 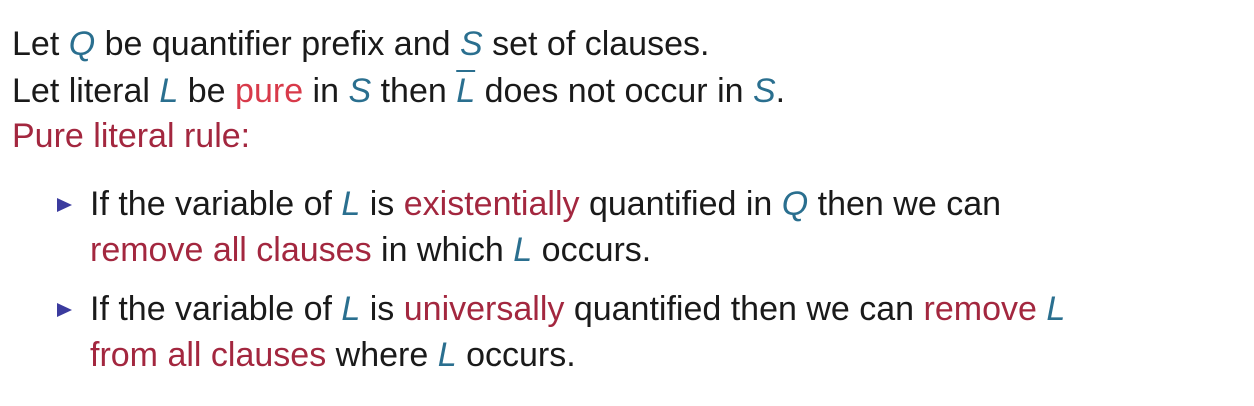 I want to click on text: in which, so click(x=442, y=250).